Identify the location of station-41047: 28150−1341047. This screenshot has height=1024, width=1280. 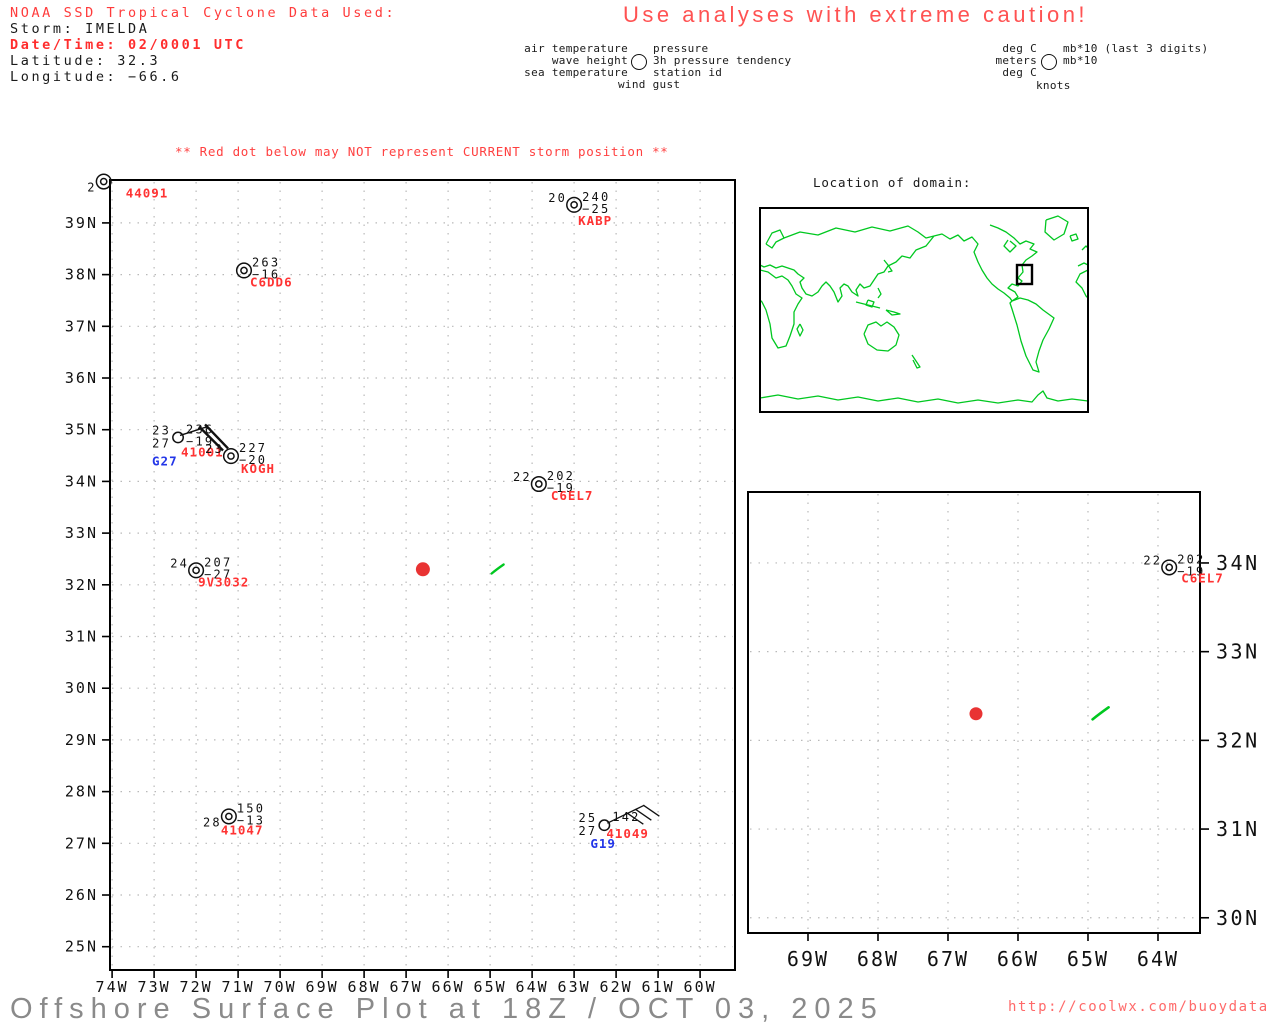
(233, 819).